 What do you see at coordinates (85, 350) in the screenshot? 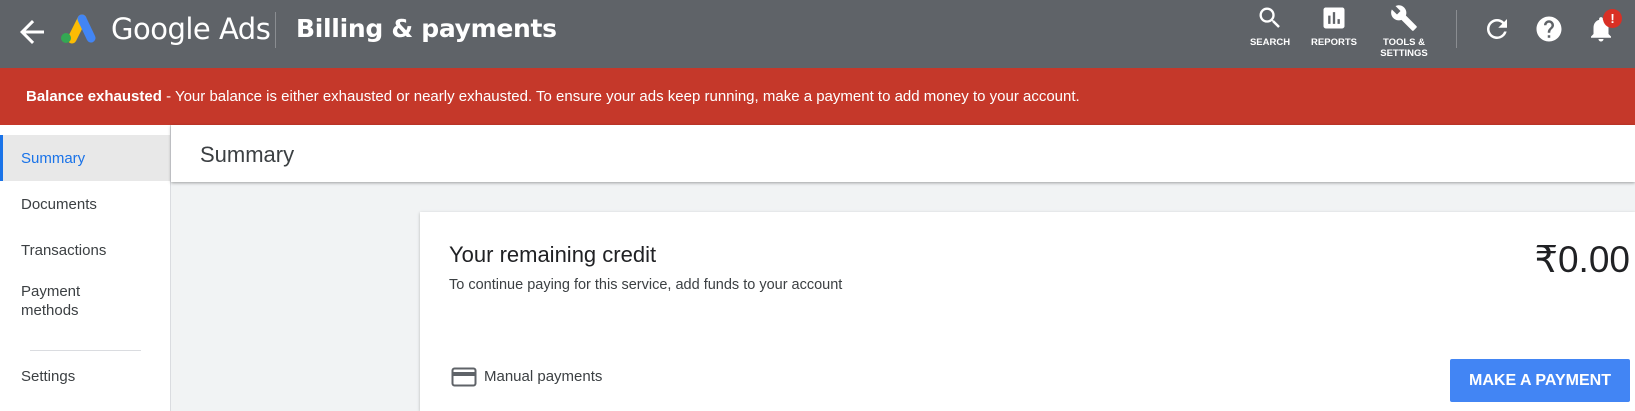
I see `sidebar-divider` at bounding box center [85, 350].